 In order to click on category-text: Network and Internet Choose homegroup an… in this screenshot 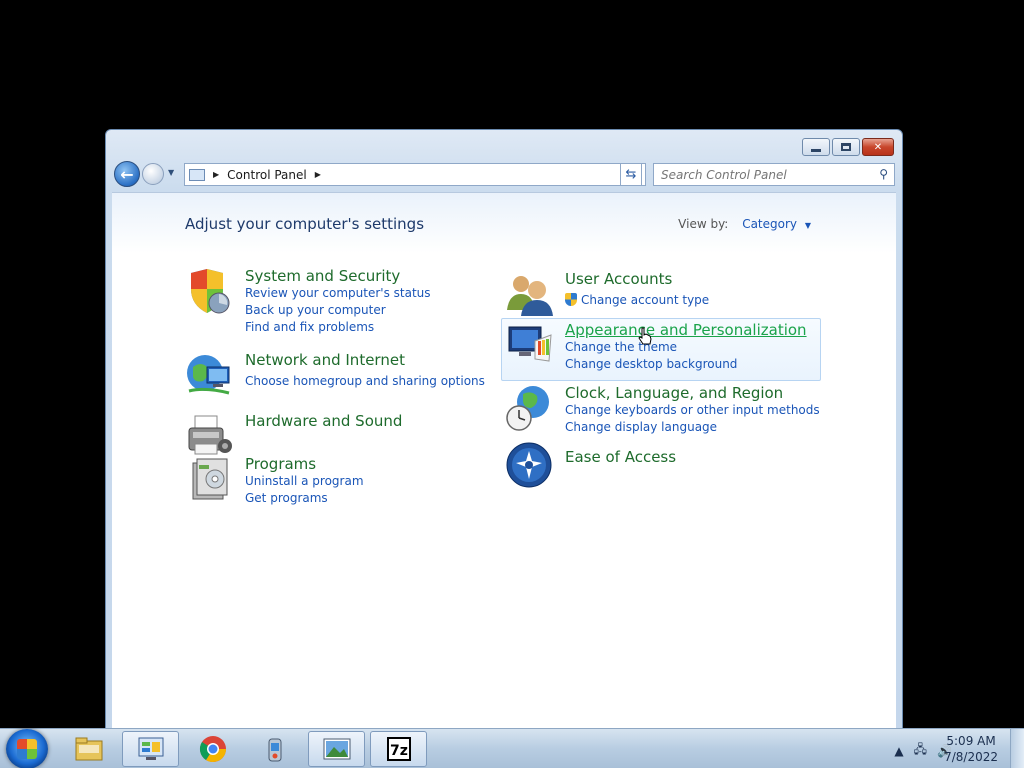, I will do `click(365, 370)`.